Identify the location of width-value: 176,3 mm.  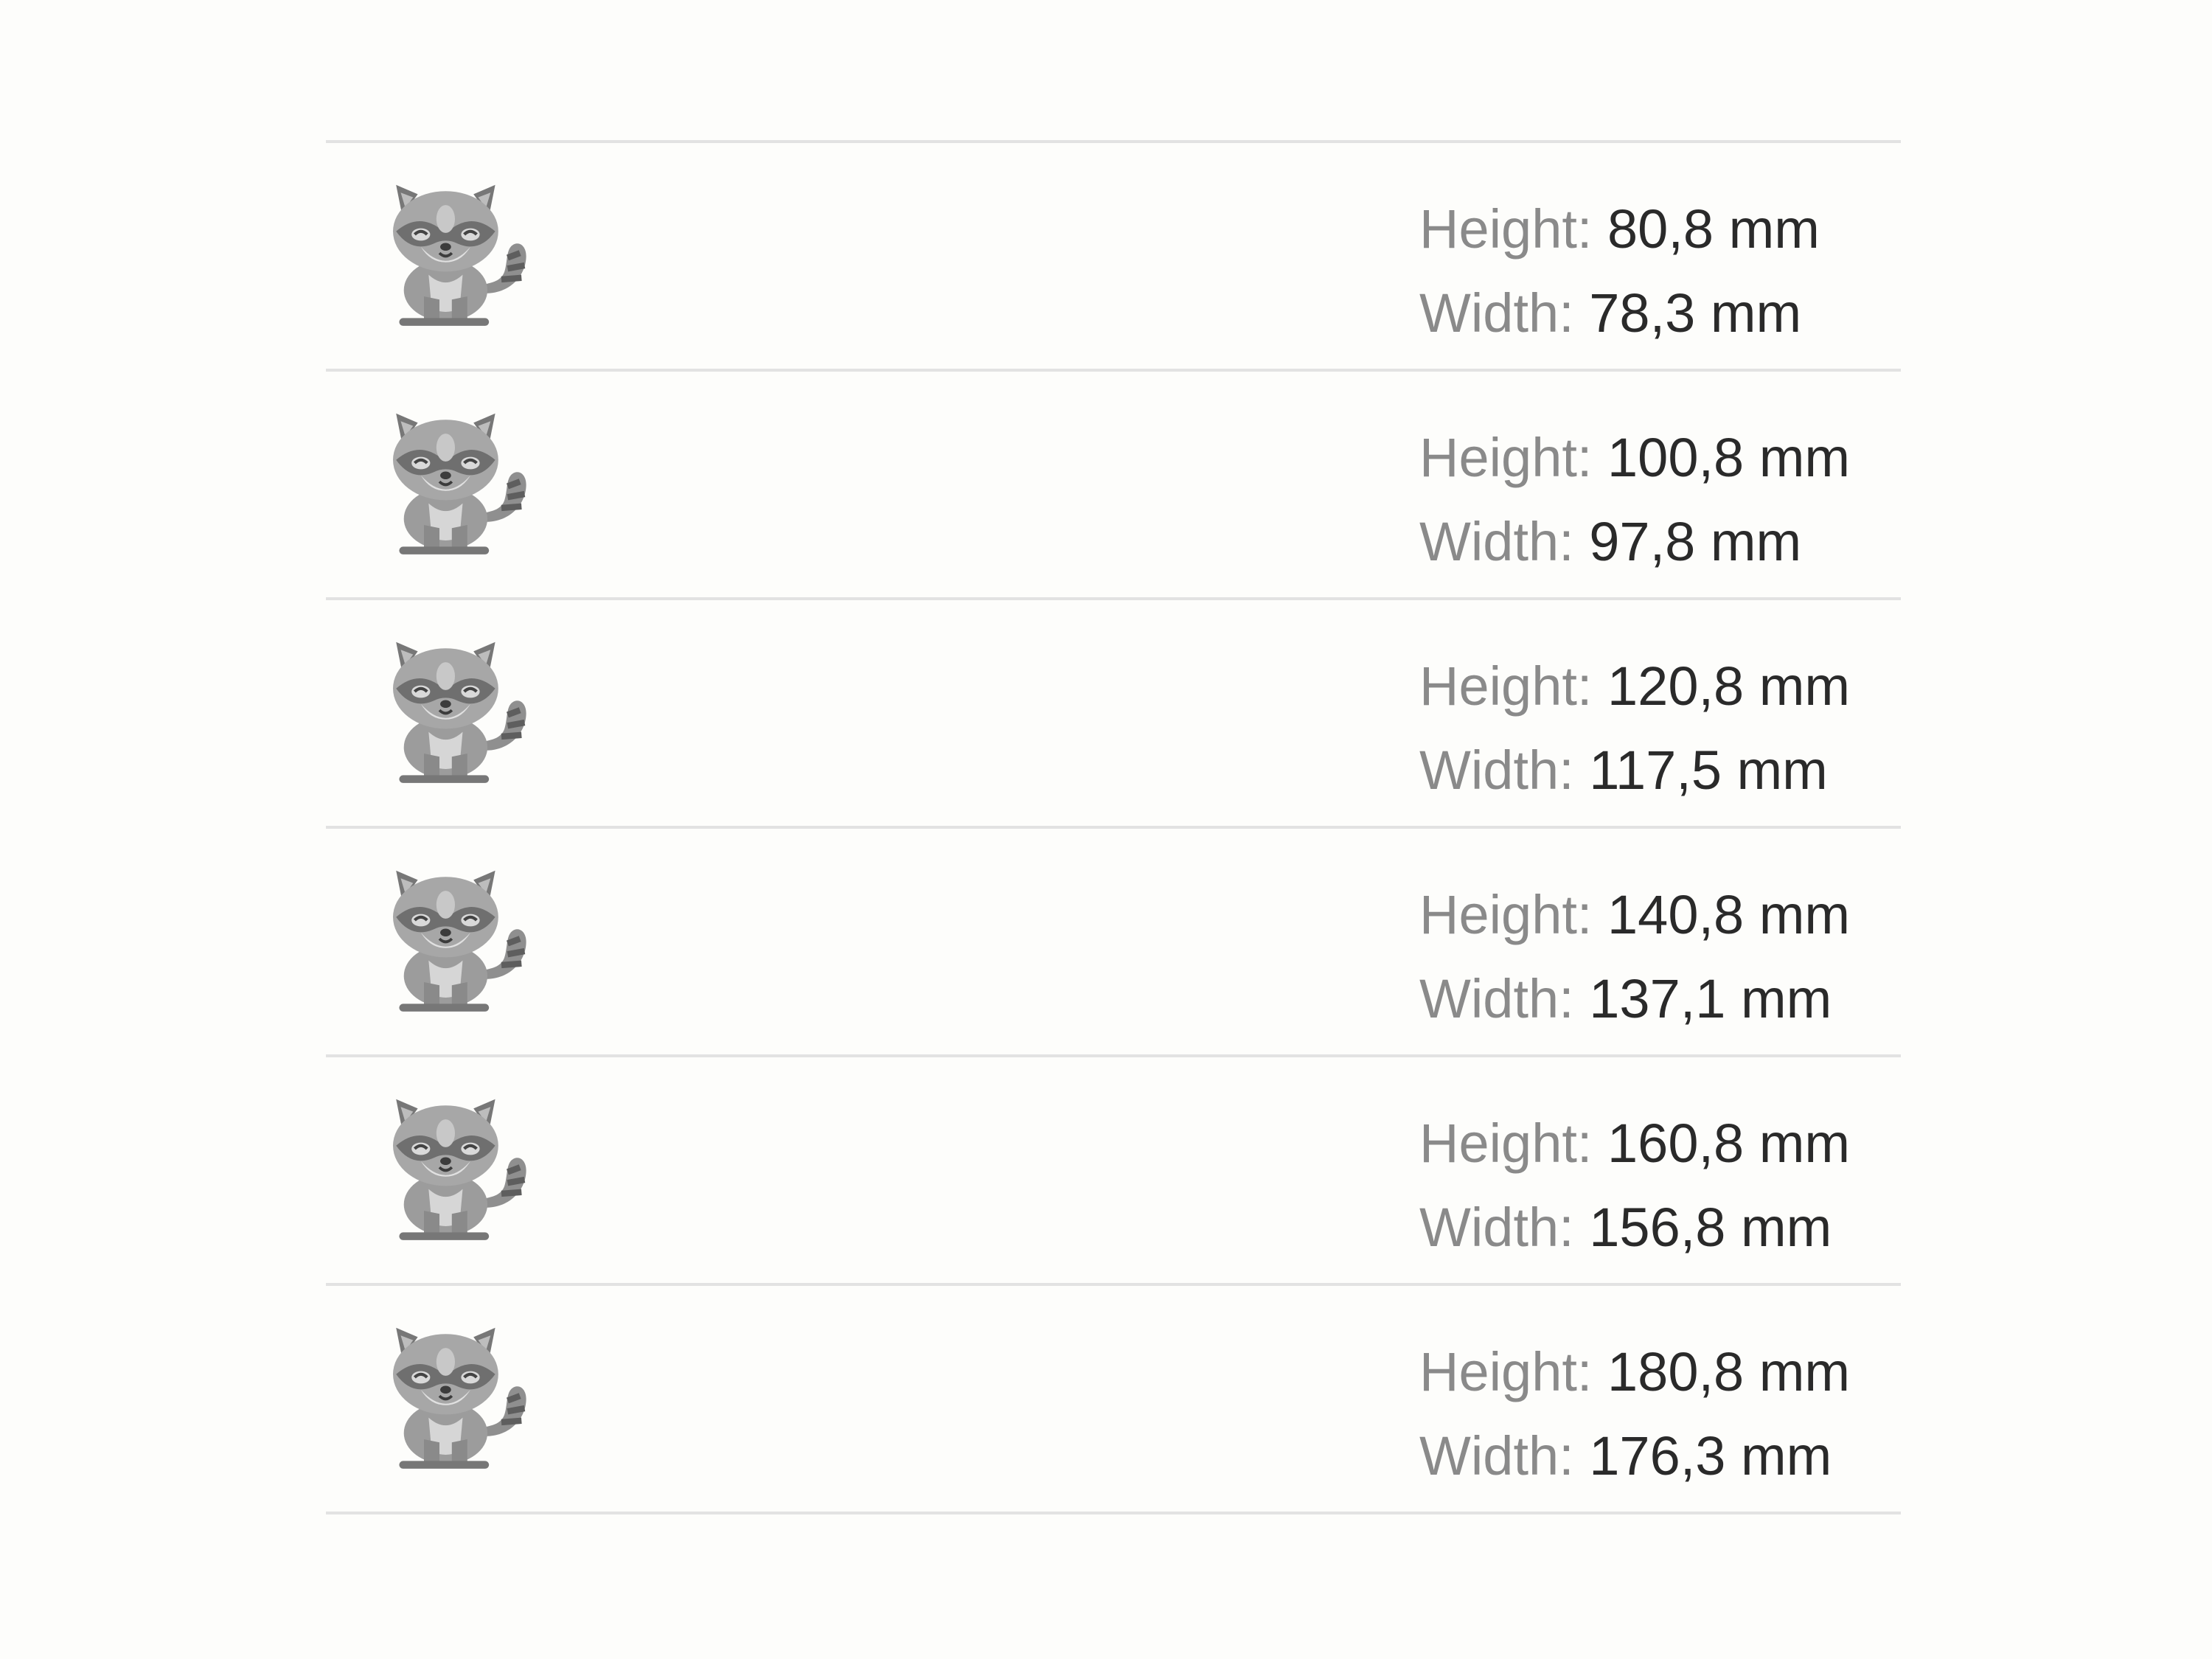
(1710, 1455).